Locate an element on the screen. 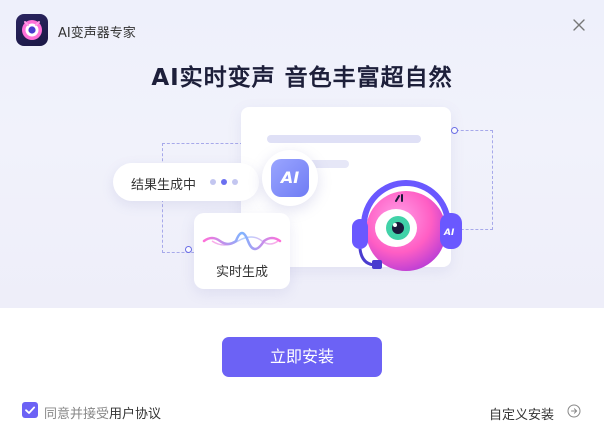 The width and height of the screenshot is (604, 440). checkmark-icon is located at coordinates (30, 410).